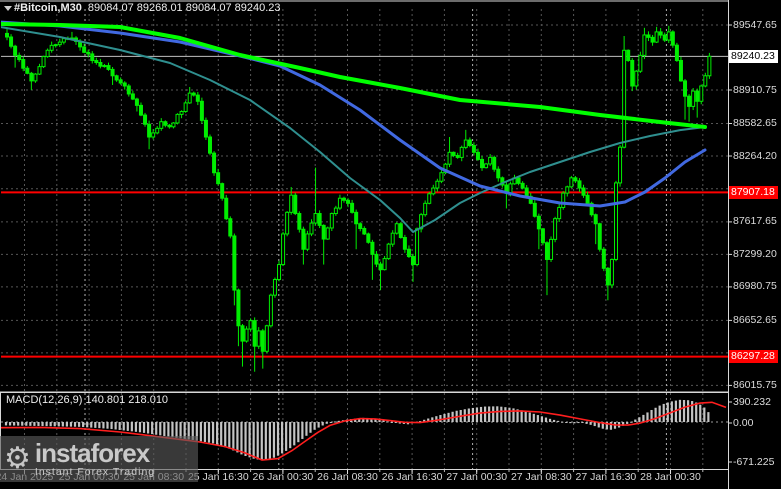 The image size is (781, 489). I want to click on logo-tagline: Instant Forex Trading, so click(95, 471).